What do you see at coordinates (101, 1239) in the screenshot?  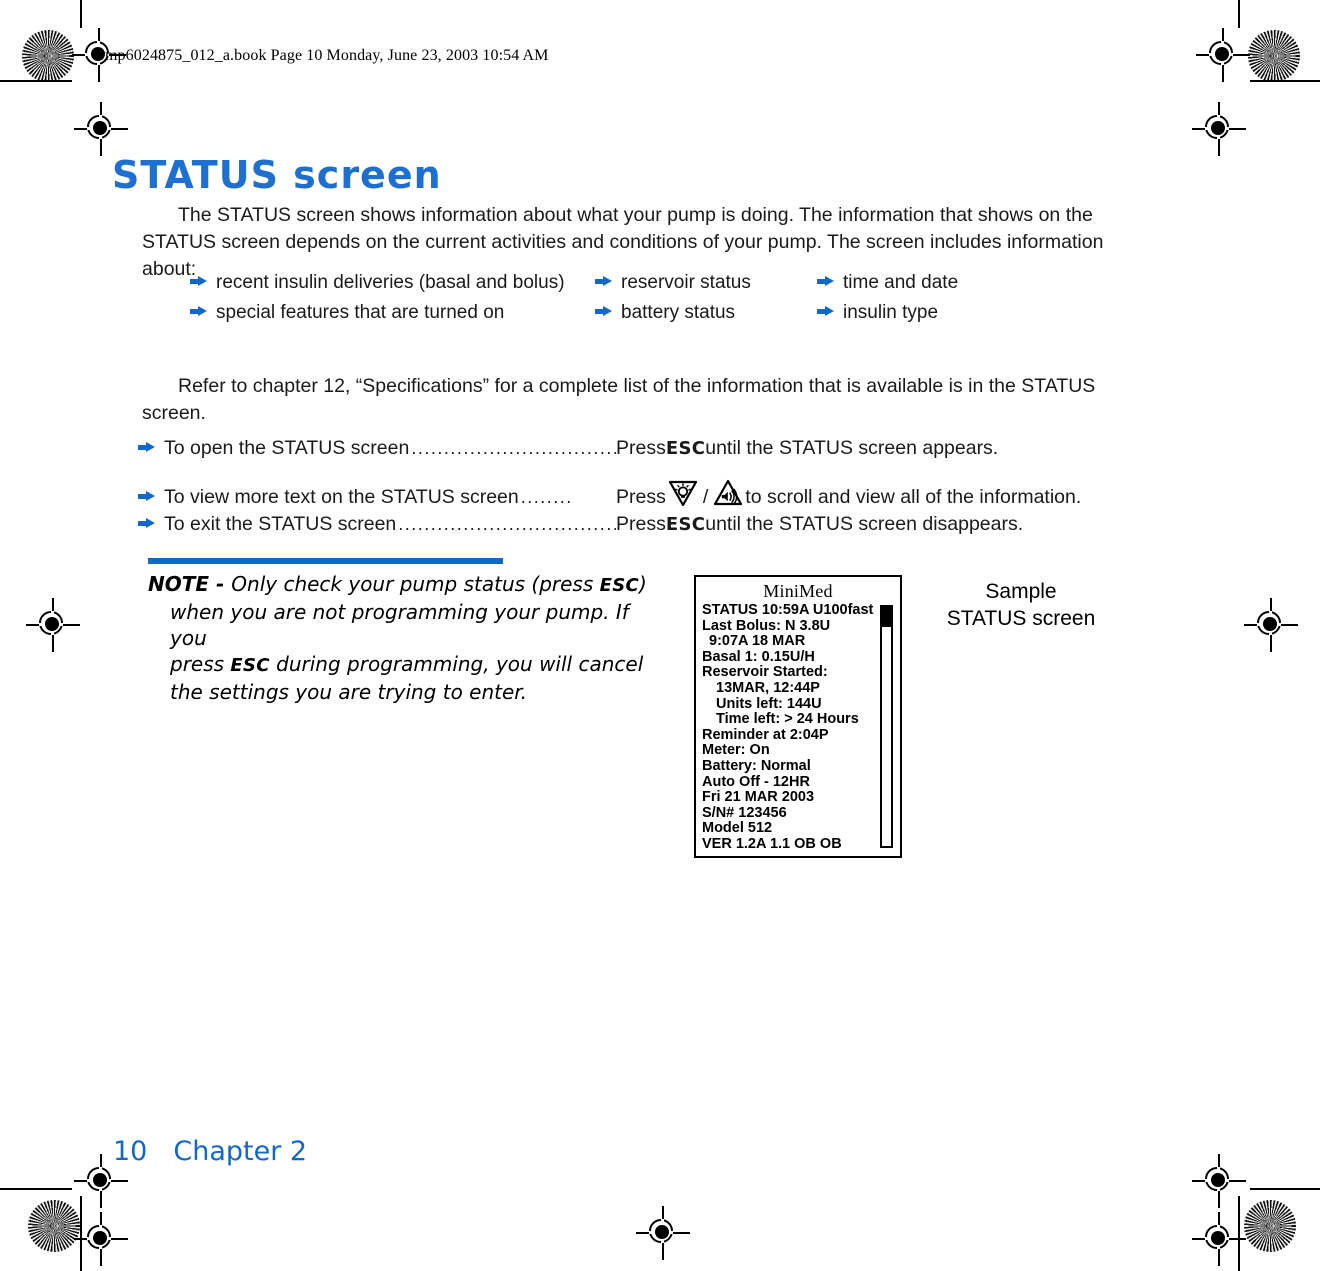 I see `registration-mark-bottom-inner-left` at bounding box center [101, 1239].